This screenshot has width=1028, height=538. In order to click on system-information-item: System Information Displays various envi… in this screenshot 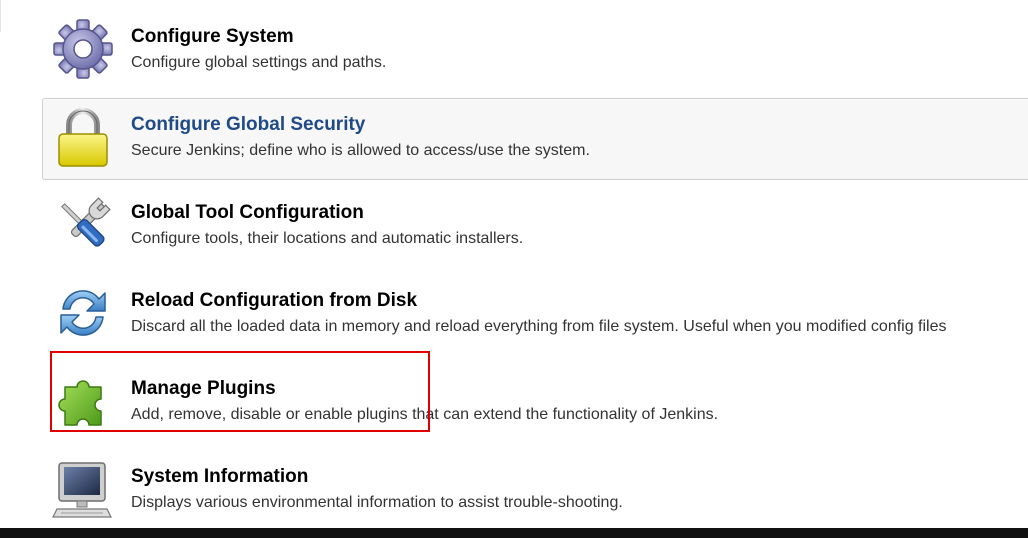, I will do `click(535, 491)`.